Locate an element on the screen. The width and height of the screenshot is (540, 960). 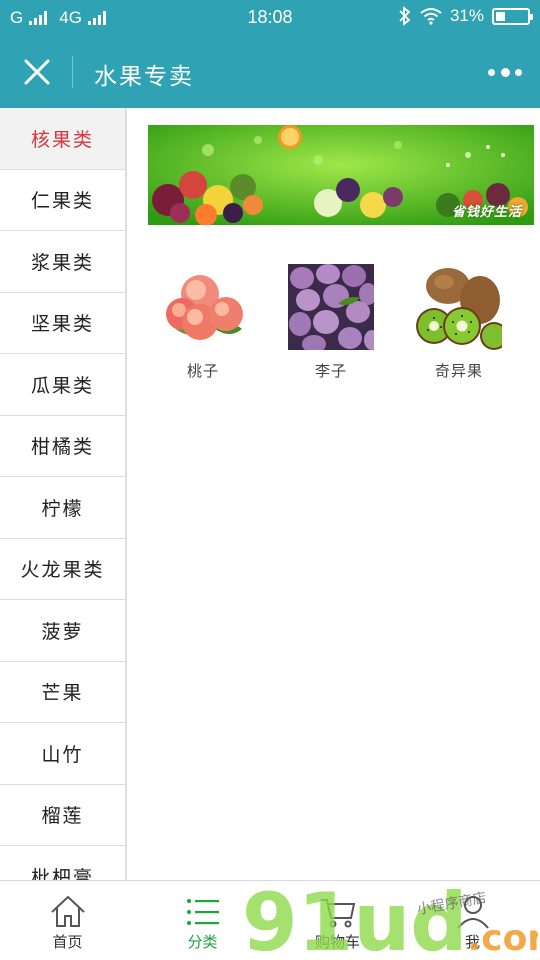
tab-category: 分类 is located at coordinates (202, 920).